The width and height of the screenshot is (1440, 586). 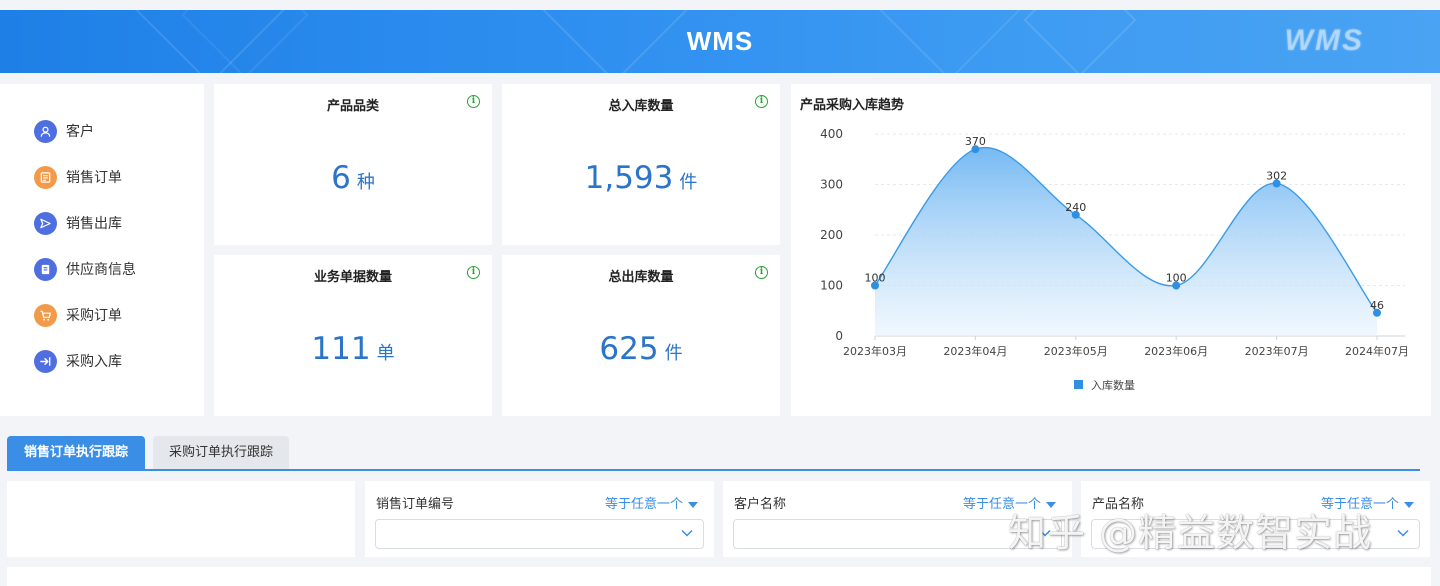 I want to click on nav-item-purchase-inbound: 采购入库, so click(x=102, y=361).